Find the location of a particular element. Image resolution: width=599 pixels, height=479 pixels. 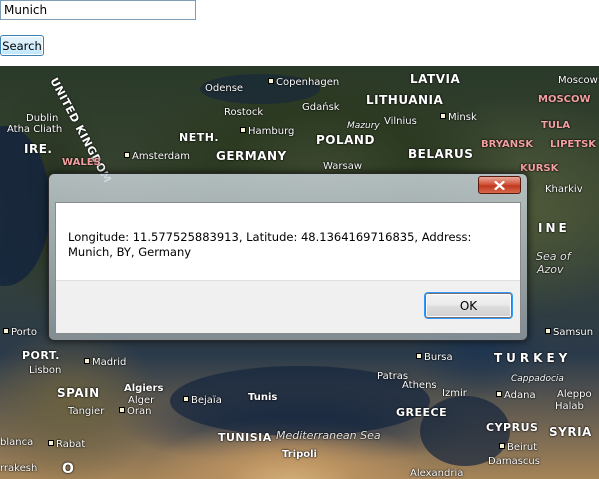

map-label-city: Beirut is located at coordinates (518, 448).